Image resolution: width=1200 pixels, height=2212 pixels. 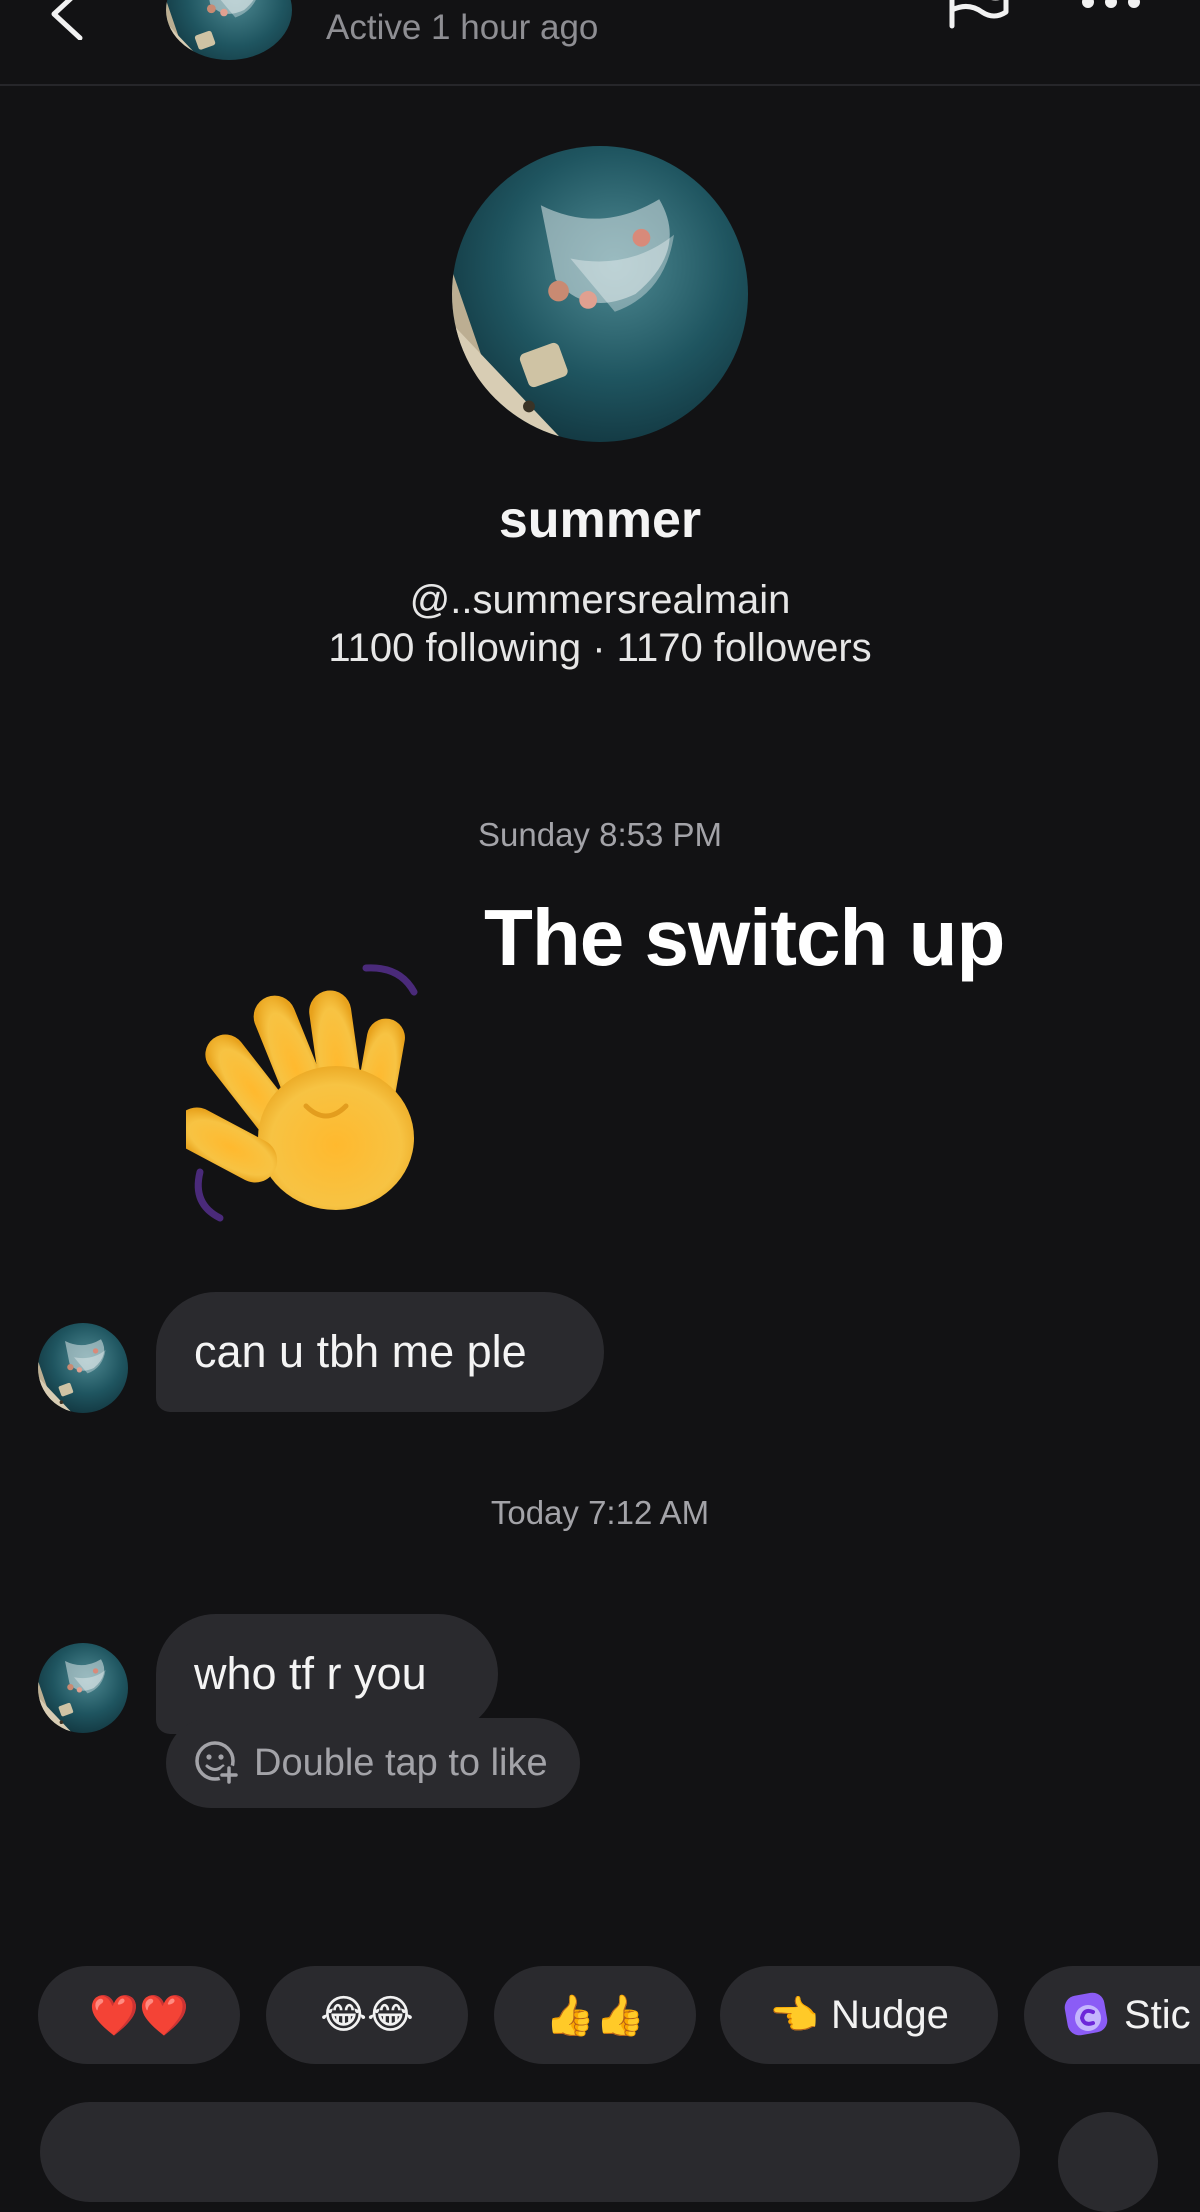 I want to click on timestamp: Today 7:12 AM, so click(x=600, y=1512).